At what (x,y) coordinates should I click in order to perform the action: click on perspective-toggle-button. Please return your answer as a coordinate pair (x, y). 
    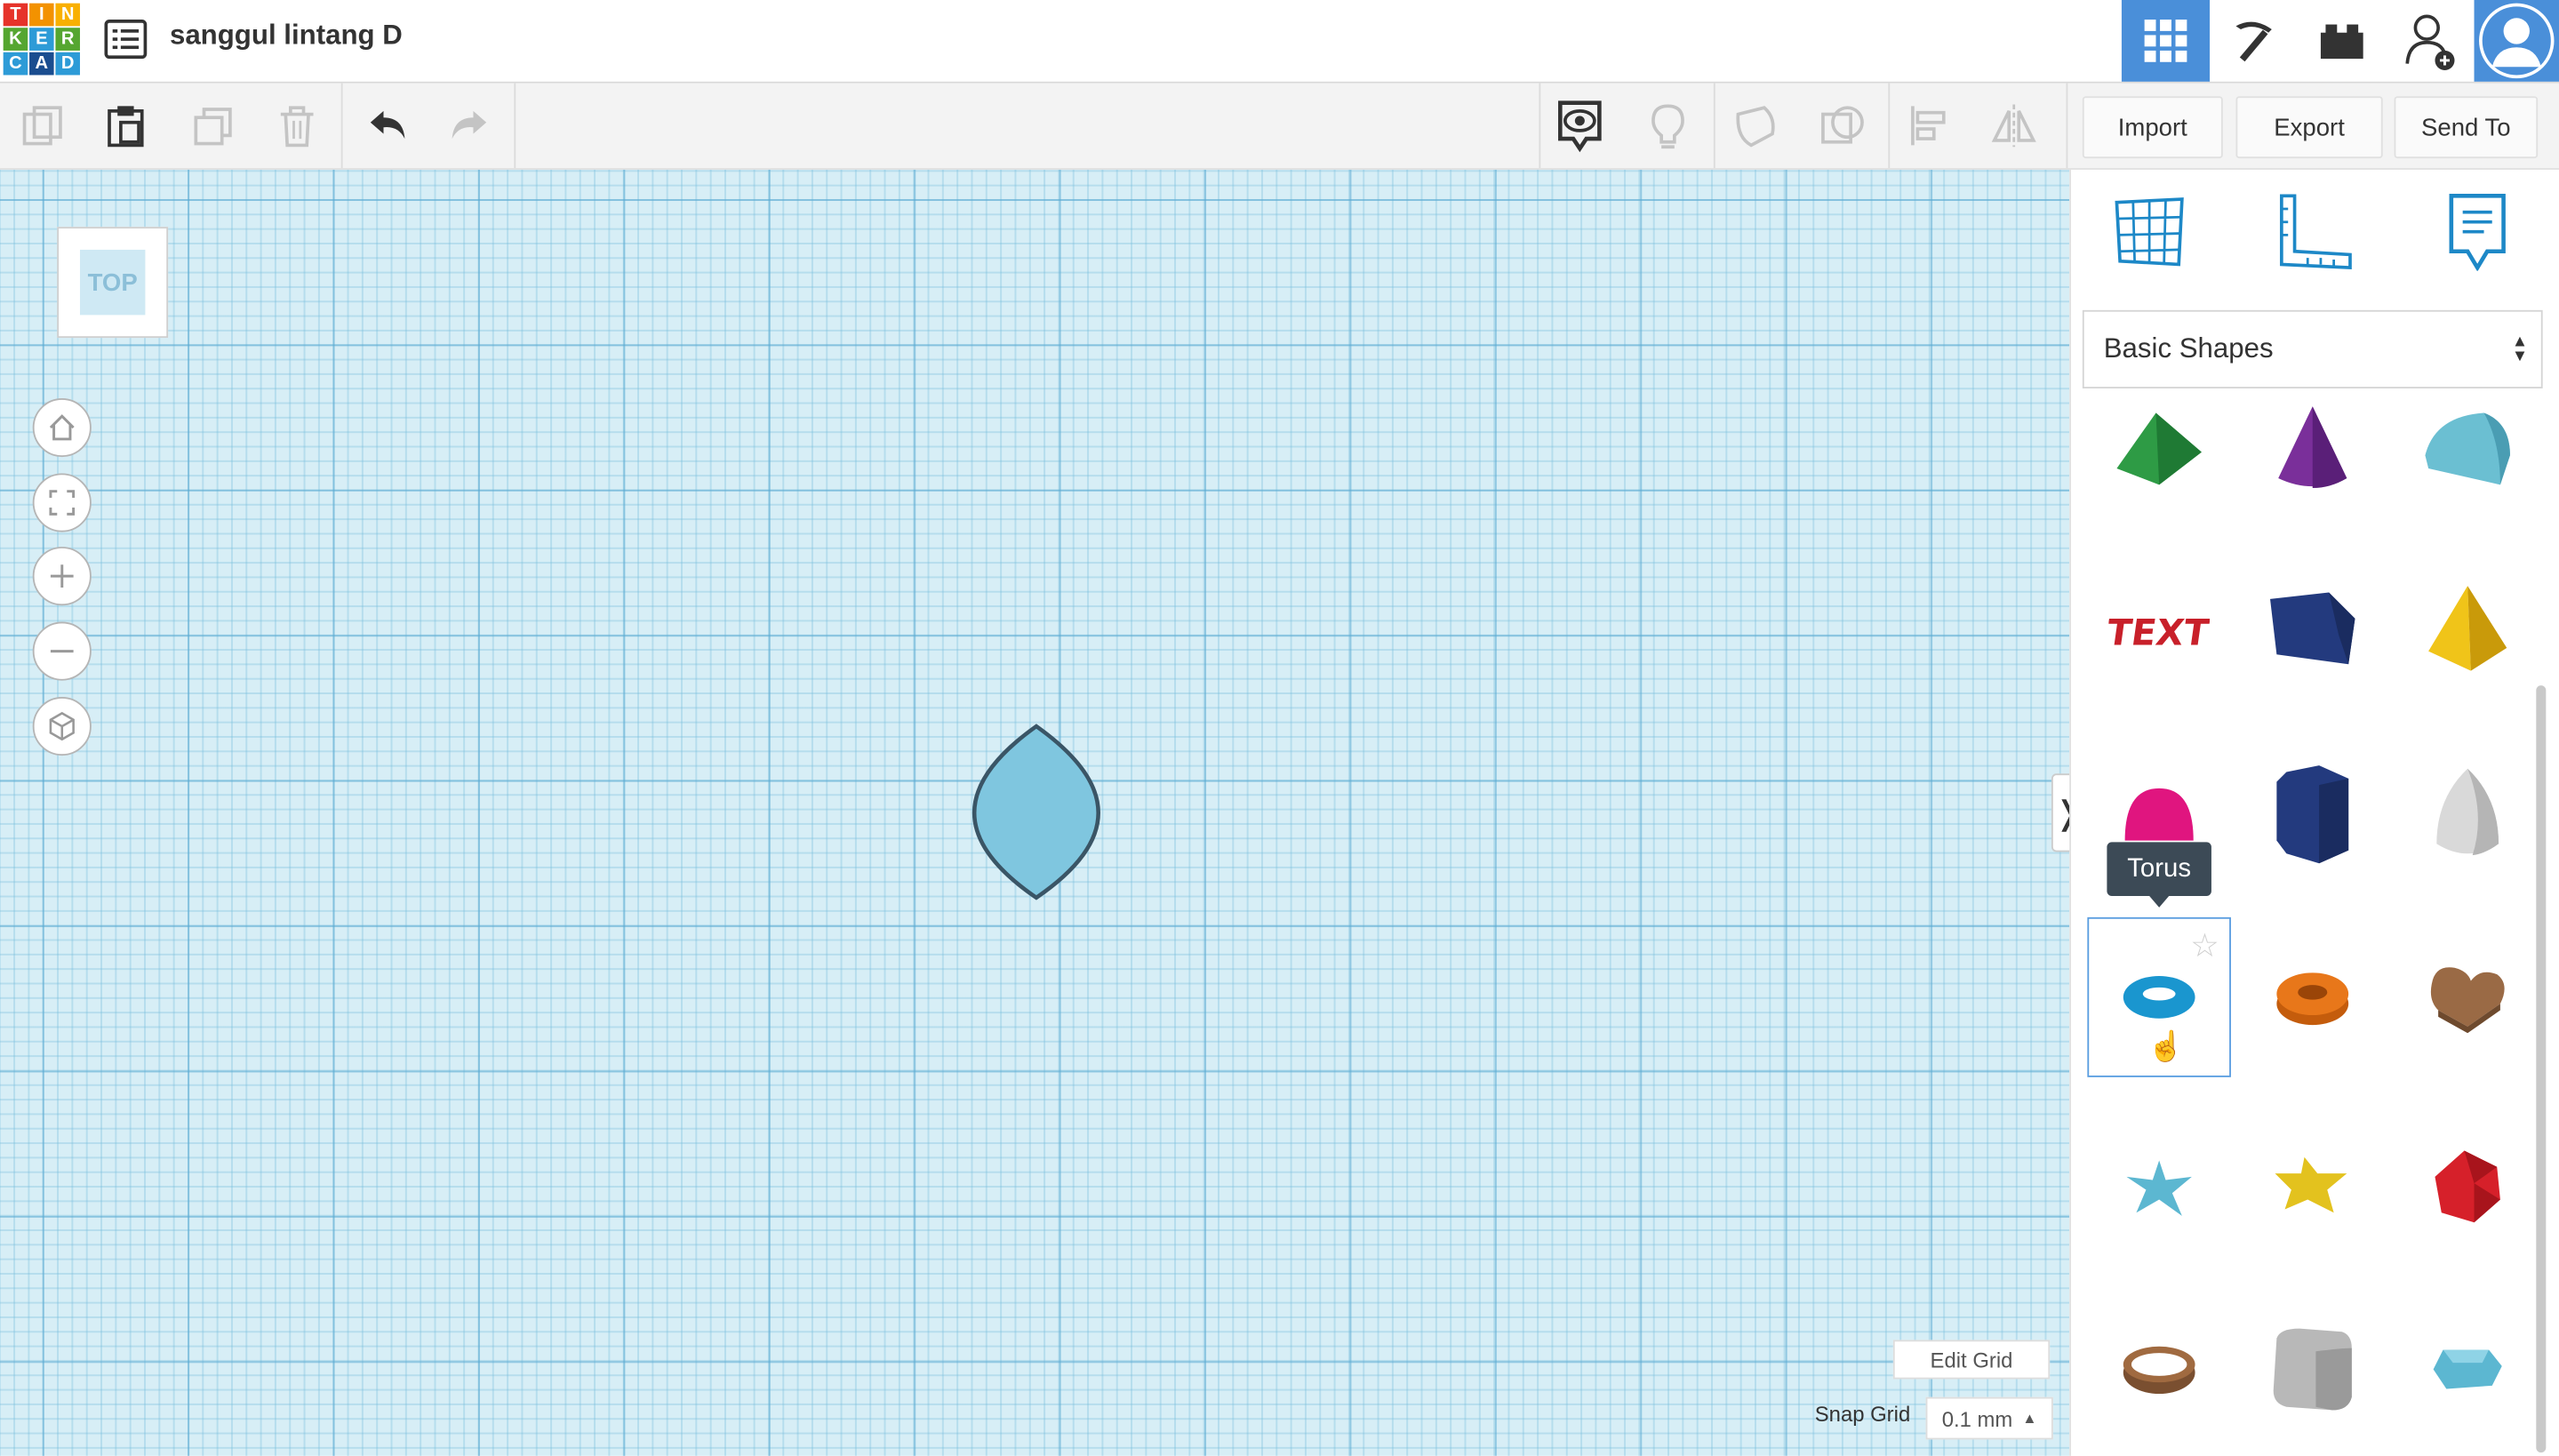
    Looking at the image, I should click on (62, 726).